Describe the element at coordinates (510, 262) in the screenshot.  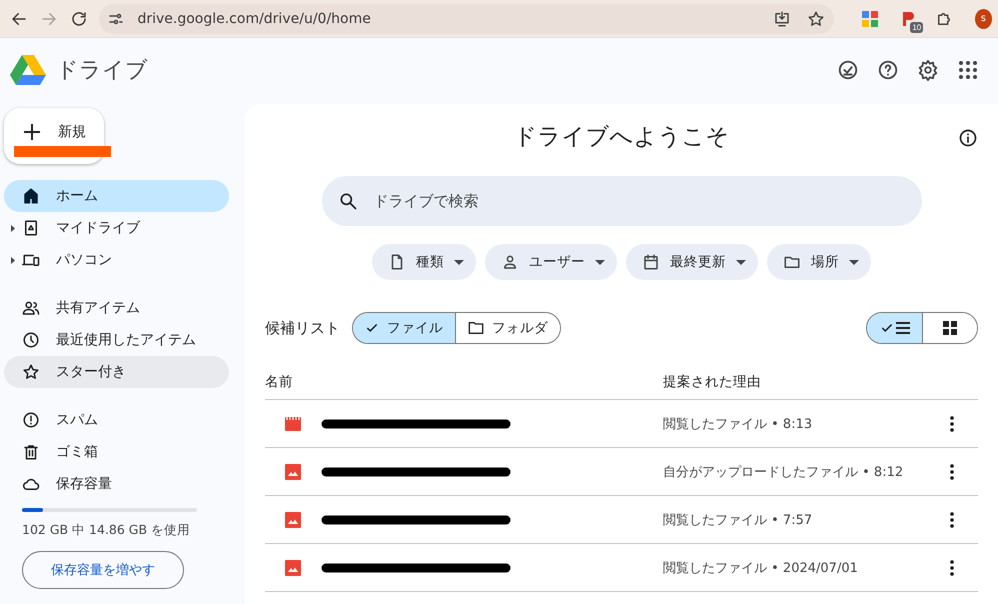
I see `person-icon` at that location.